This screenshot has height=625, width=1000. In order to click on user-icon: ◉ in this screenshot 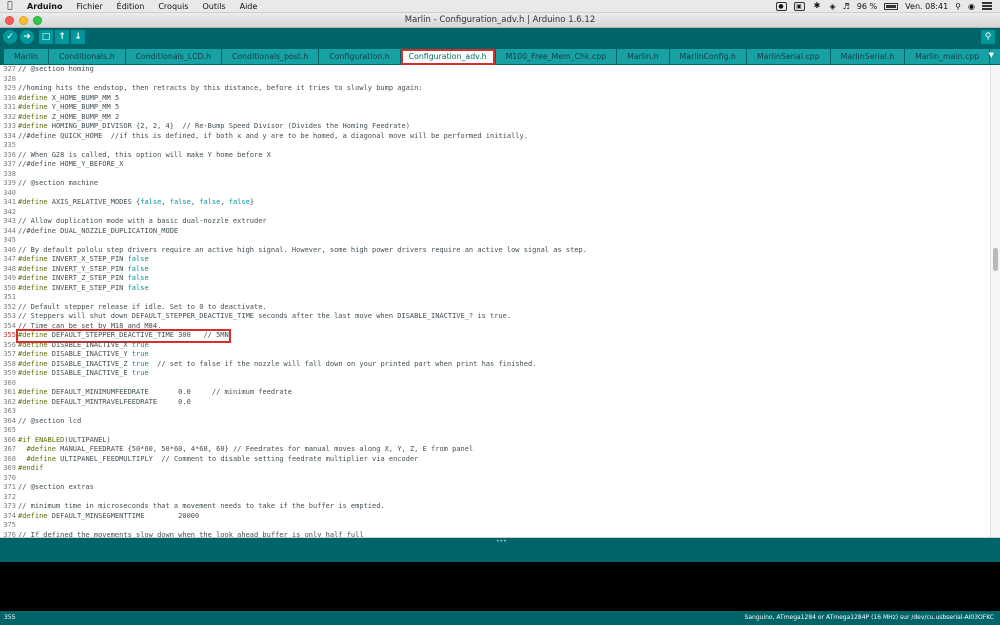, I will do `click(971, 6)`.